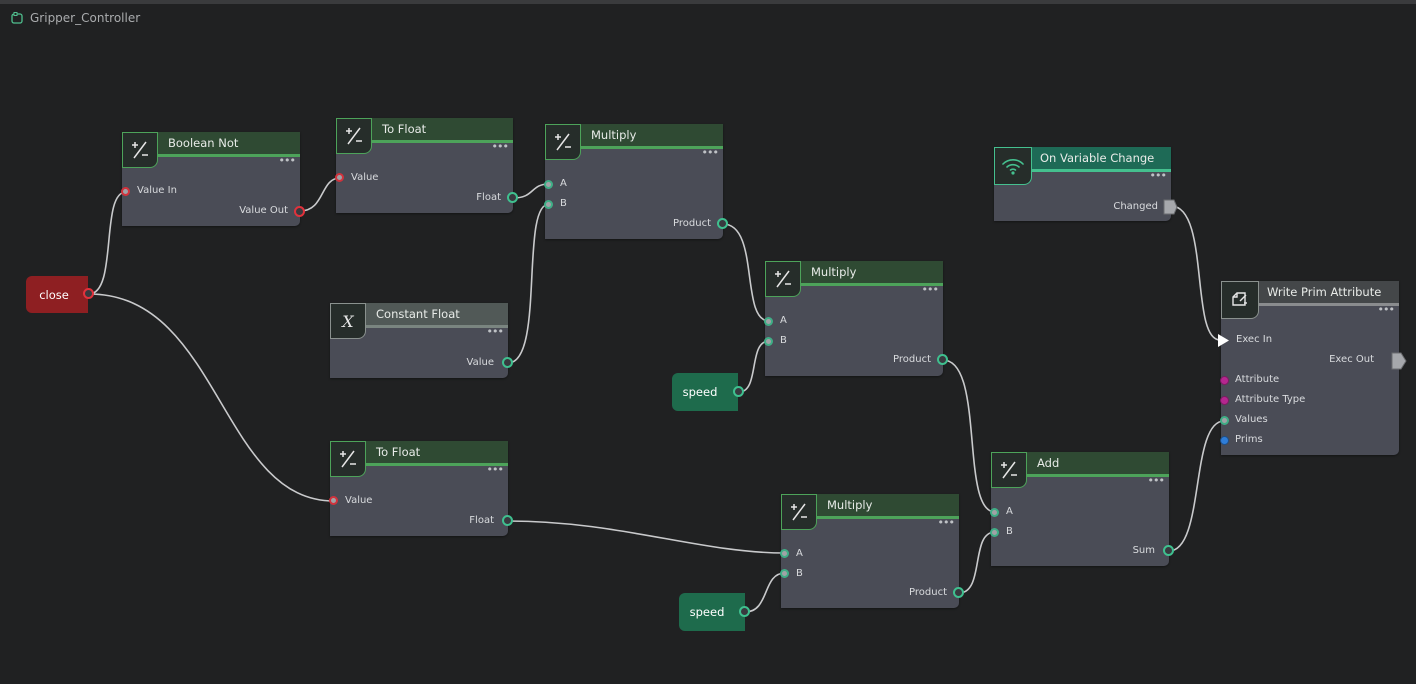  Describe the element at coordinates (203, 143) in the screenshot. I see `node-title: Boolean Not` at that location.